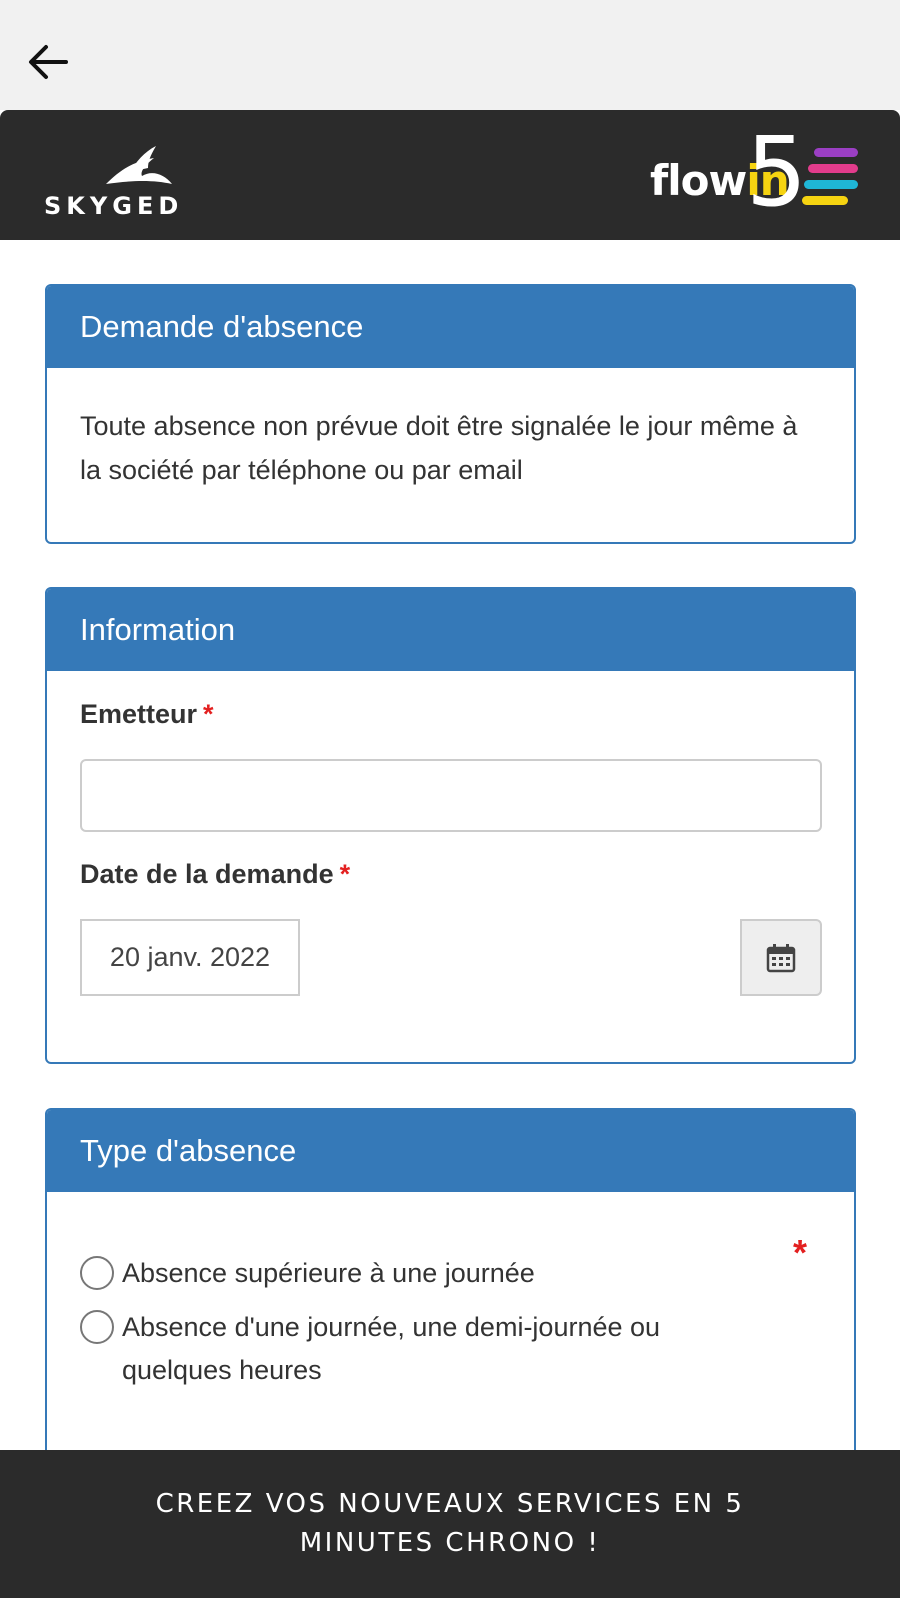  What do you see at coordinates (450, 175) in the screenshot?
I see `brand-header: SKYGED flowin 5` at bounding box center [450, 175].